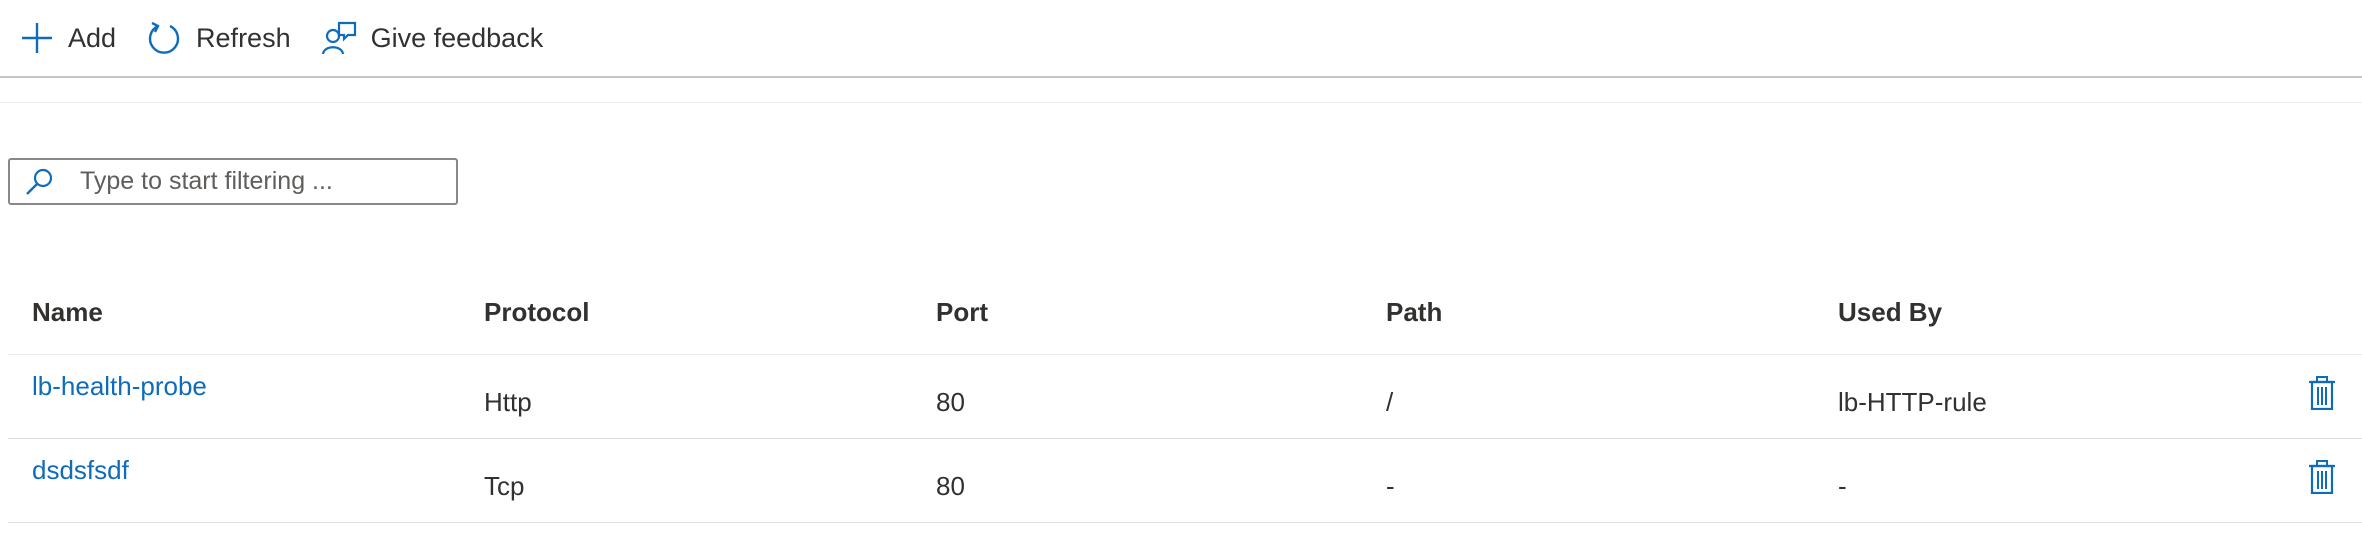 The width and height of the screenshot is (2362, 550). Describe the element at coordinates (1181, 39) in the screenshot. I see `command-bar: Add Refresh Give feedback` at that location.